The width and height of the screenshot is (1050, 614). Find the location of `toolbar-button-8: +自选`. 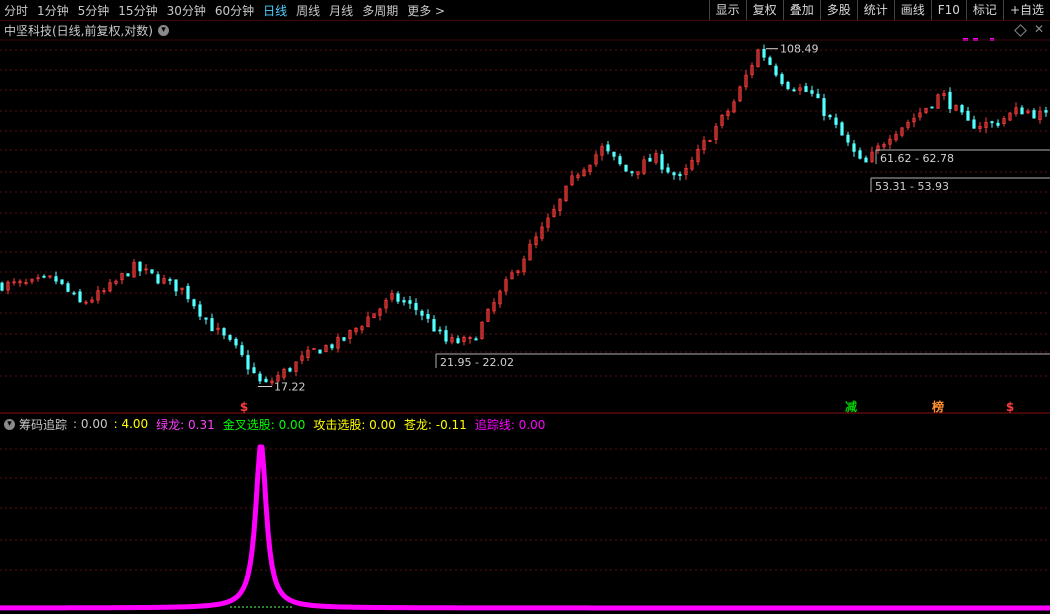

toolbar-button-8: +自选 is located at coordinates (1026, 10).